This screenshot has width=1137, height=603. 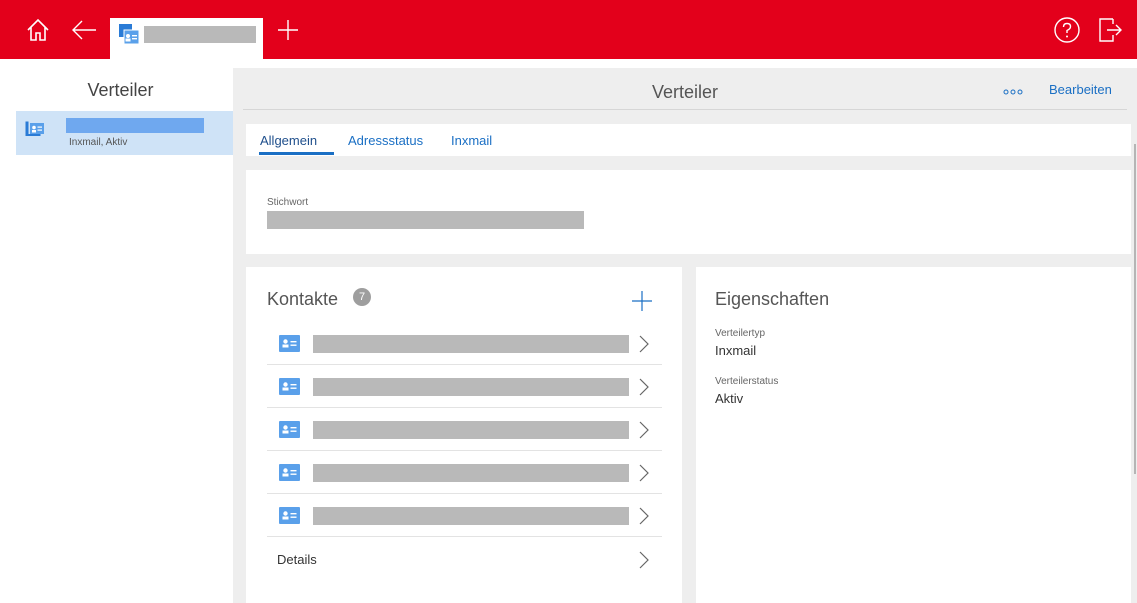 What do you see at coordinates (296, 153) in the screenshot?
I see `active-tab-indicator` at bounding box center [296, 153].